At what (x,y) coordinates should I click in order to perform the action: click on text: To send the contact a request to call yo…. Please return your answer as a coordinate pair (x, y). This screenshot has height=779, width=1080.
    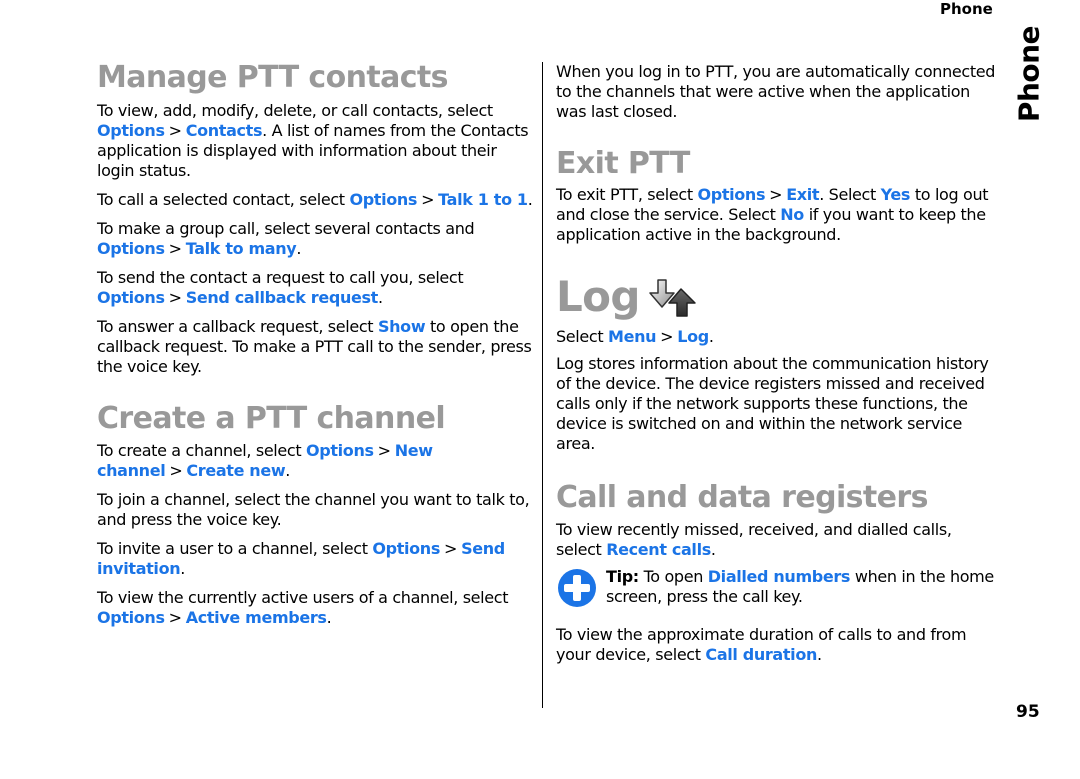
    Looking at the image, I should click on (280, 277).